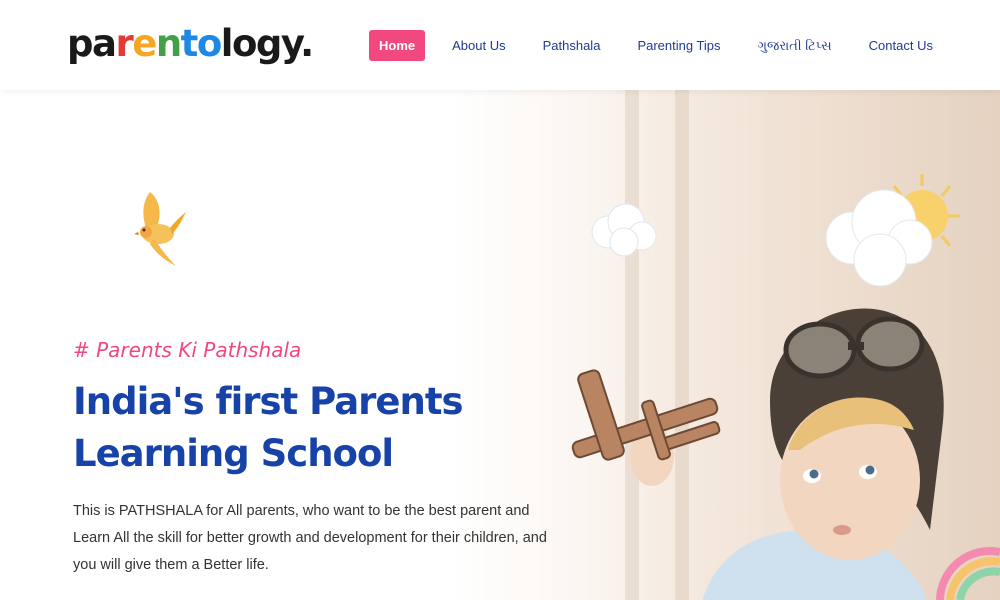  What do you see at coordinates (267, 43) in the screenshot?
I see `logo-part: logy.` at bounding box center [267, 43].